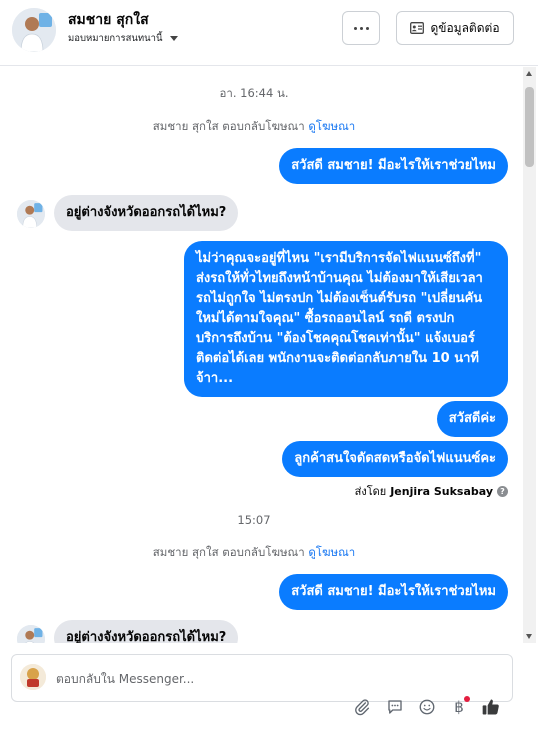 The width and height of the screenshot is (538, 736). What do you see at coordinates (467, 699) in the screenshot?
I see `notification-dot` at bounding box center [467, 699].